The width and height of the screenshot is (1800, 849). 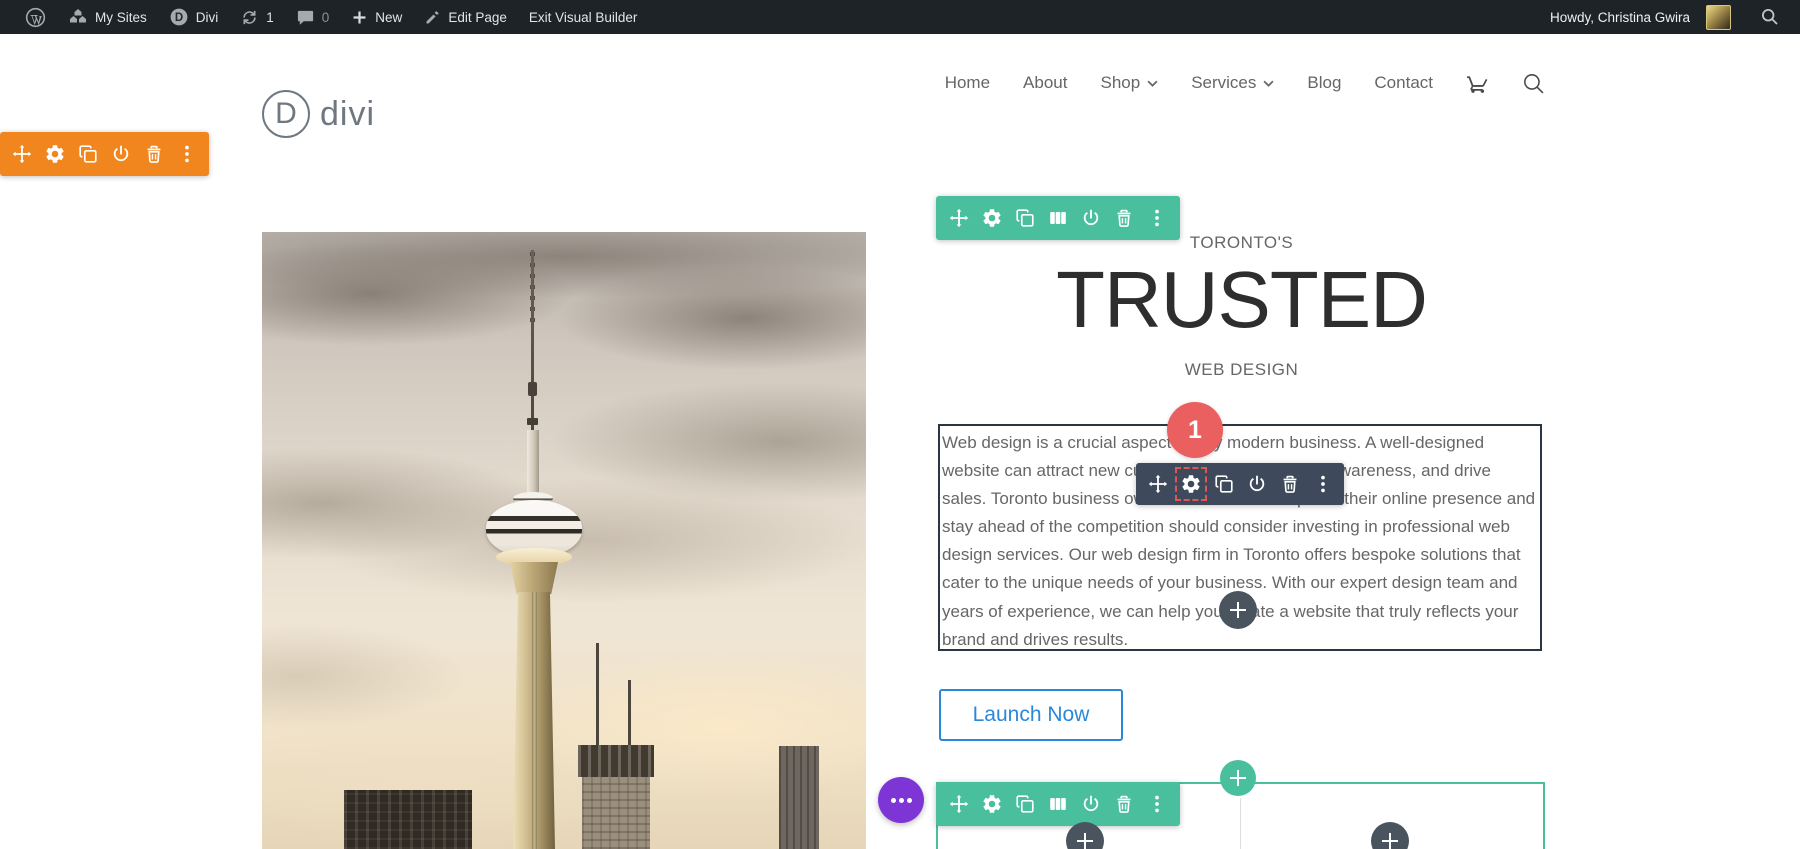 What do you see at coordinates (194, 17) in the screenshot?
I see `divi-menu: D Divi` at bounding box center [194, 17].